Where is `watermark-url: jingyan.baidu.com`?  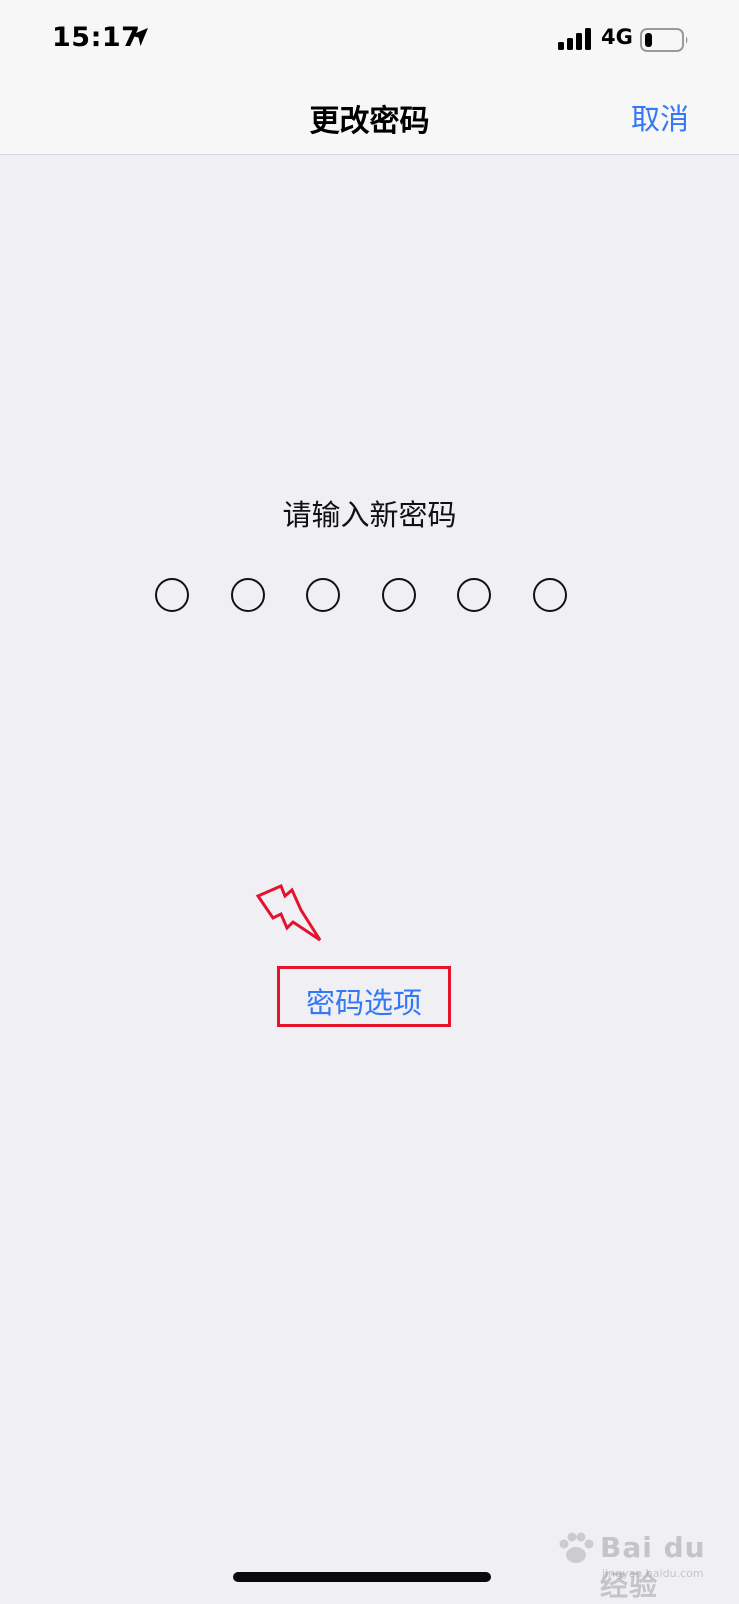
watermark-url: jingyan.baidu.com is located at coordinates (653, 1573).